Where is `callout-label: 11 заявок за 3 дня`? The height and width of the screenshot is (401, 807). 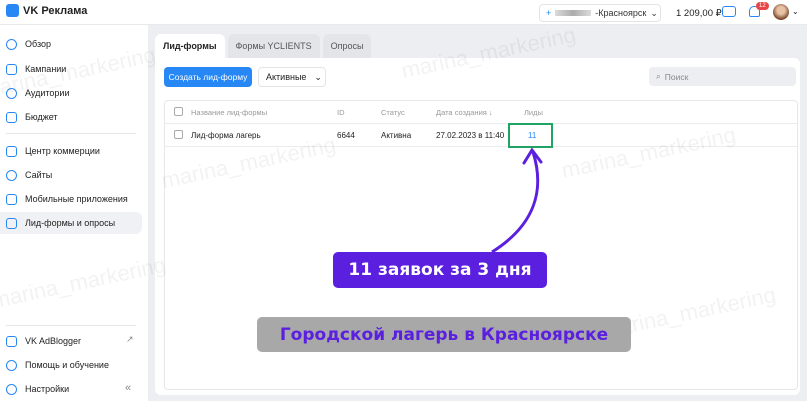 callout-label: 11 заявок за 3 дня is located at coordinates (440, 270).